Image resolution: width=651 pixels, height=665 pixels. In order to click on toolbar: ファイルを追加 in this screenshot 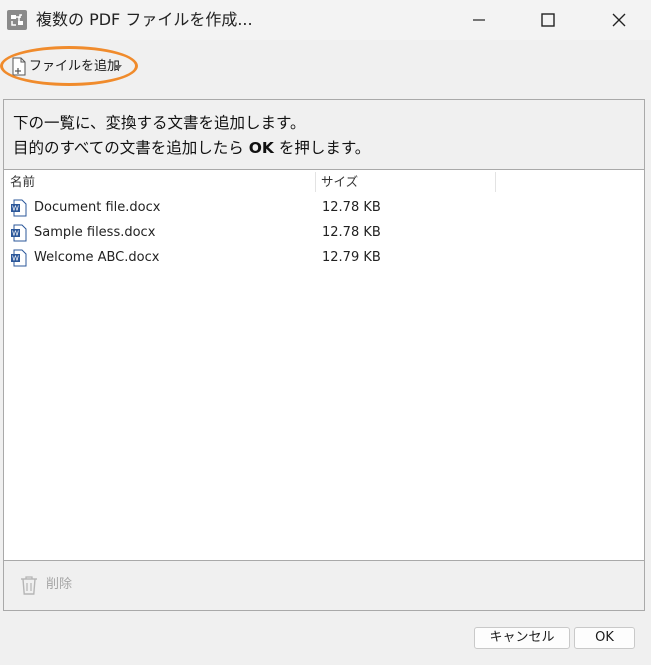, I will do `click(325, 69)`.